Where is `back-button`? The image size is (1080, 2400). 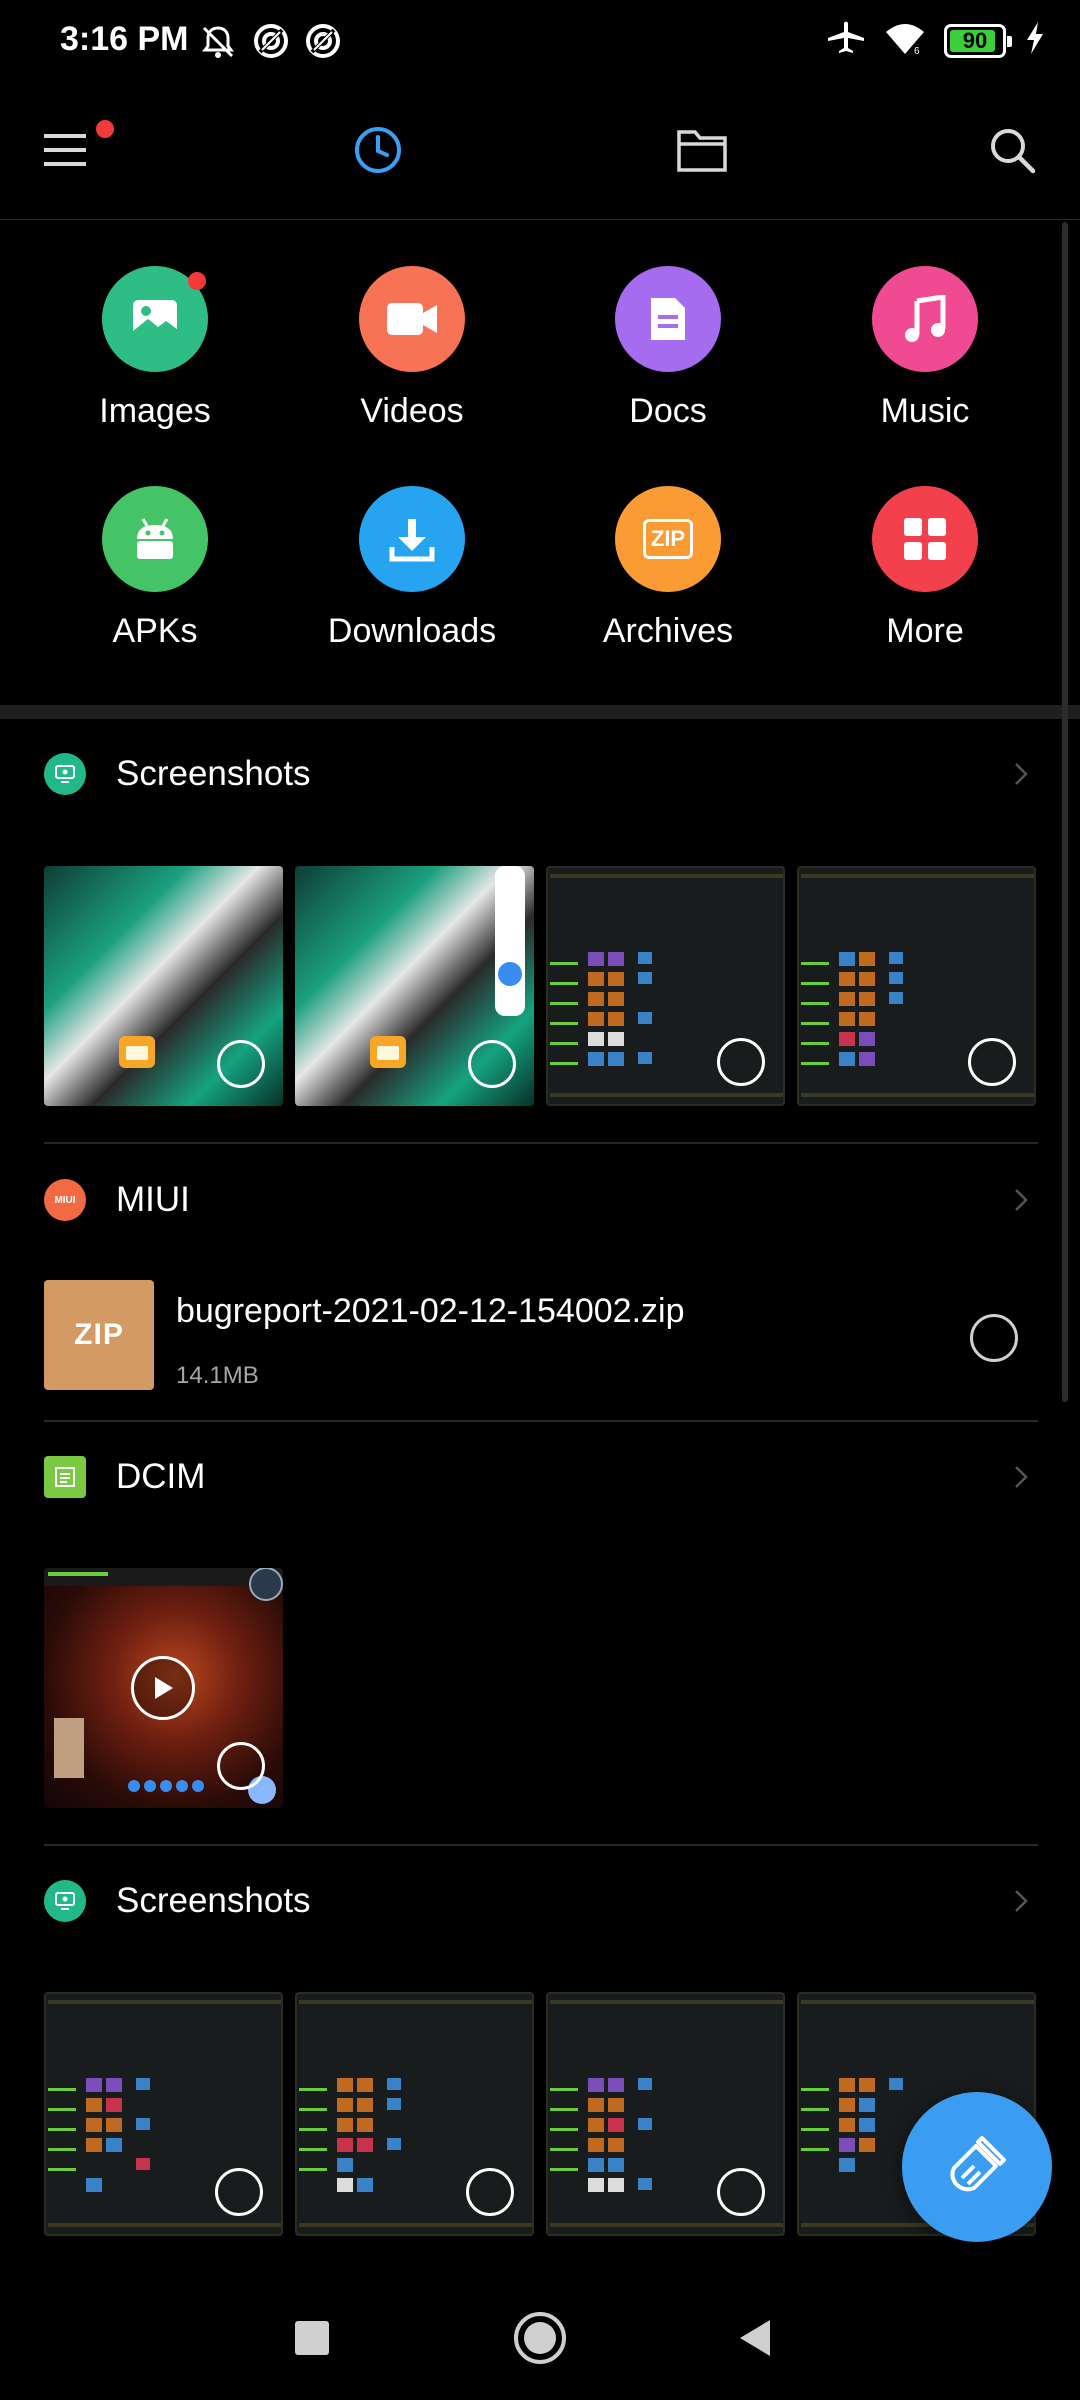
back-button is located at coordinates (756, 2340).